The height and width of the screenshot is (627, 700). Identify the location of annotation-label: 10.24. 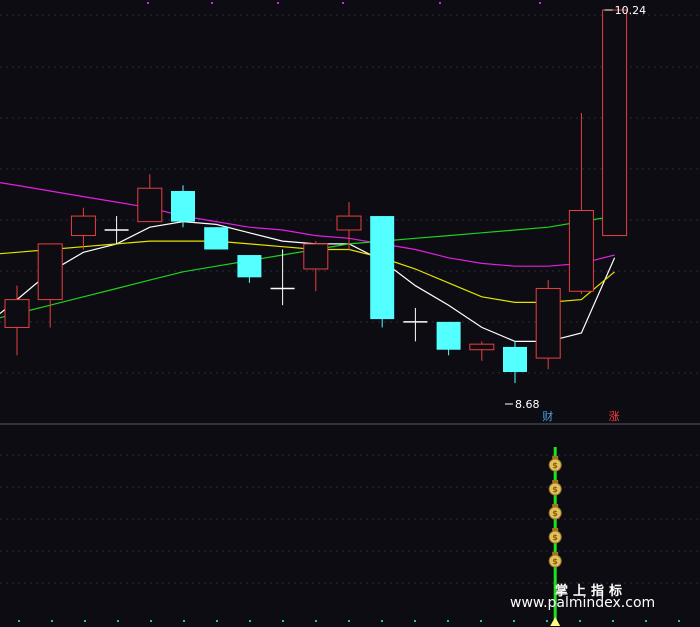
(631, 10).